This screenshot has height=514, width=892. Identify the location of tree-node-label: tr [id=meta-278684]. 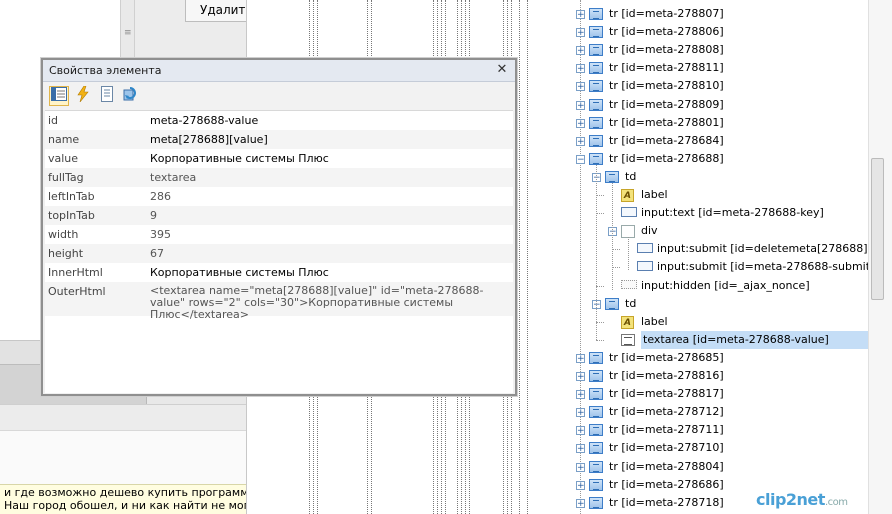
(666, 141).